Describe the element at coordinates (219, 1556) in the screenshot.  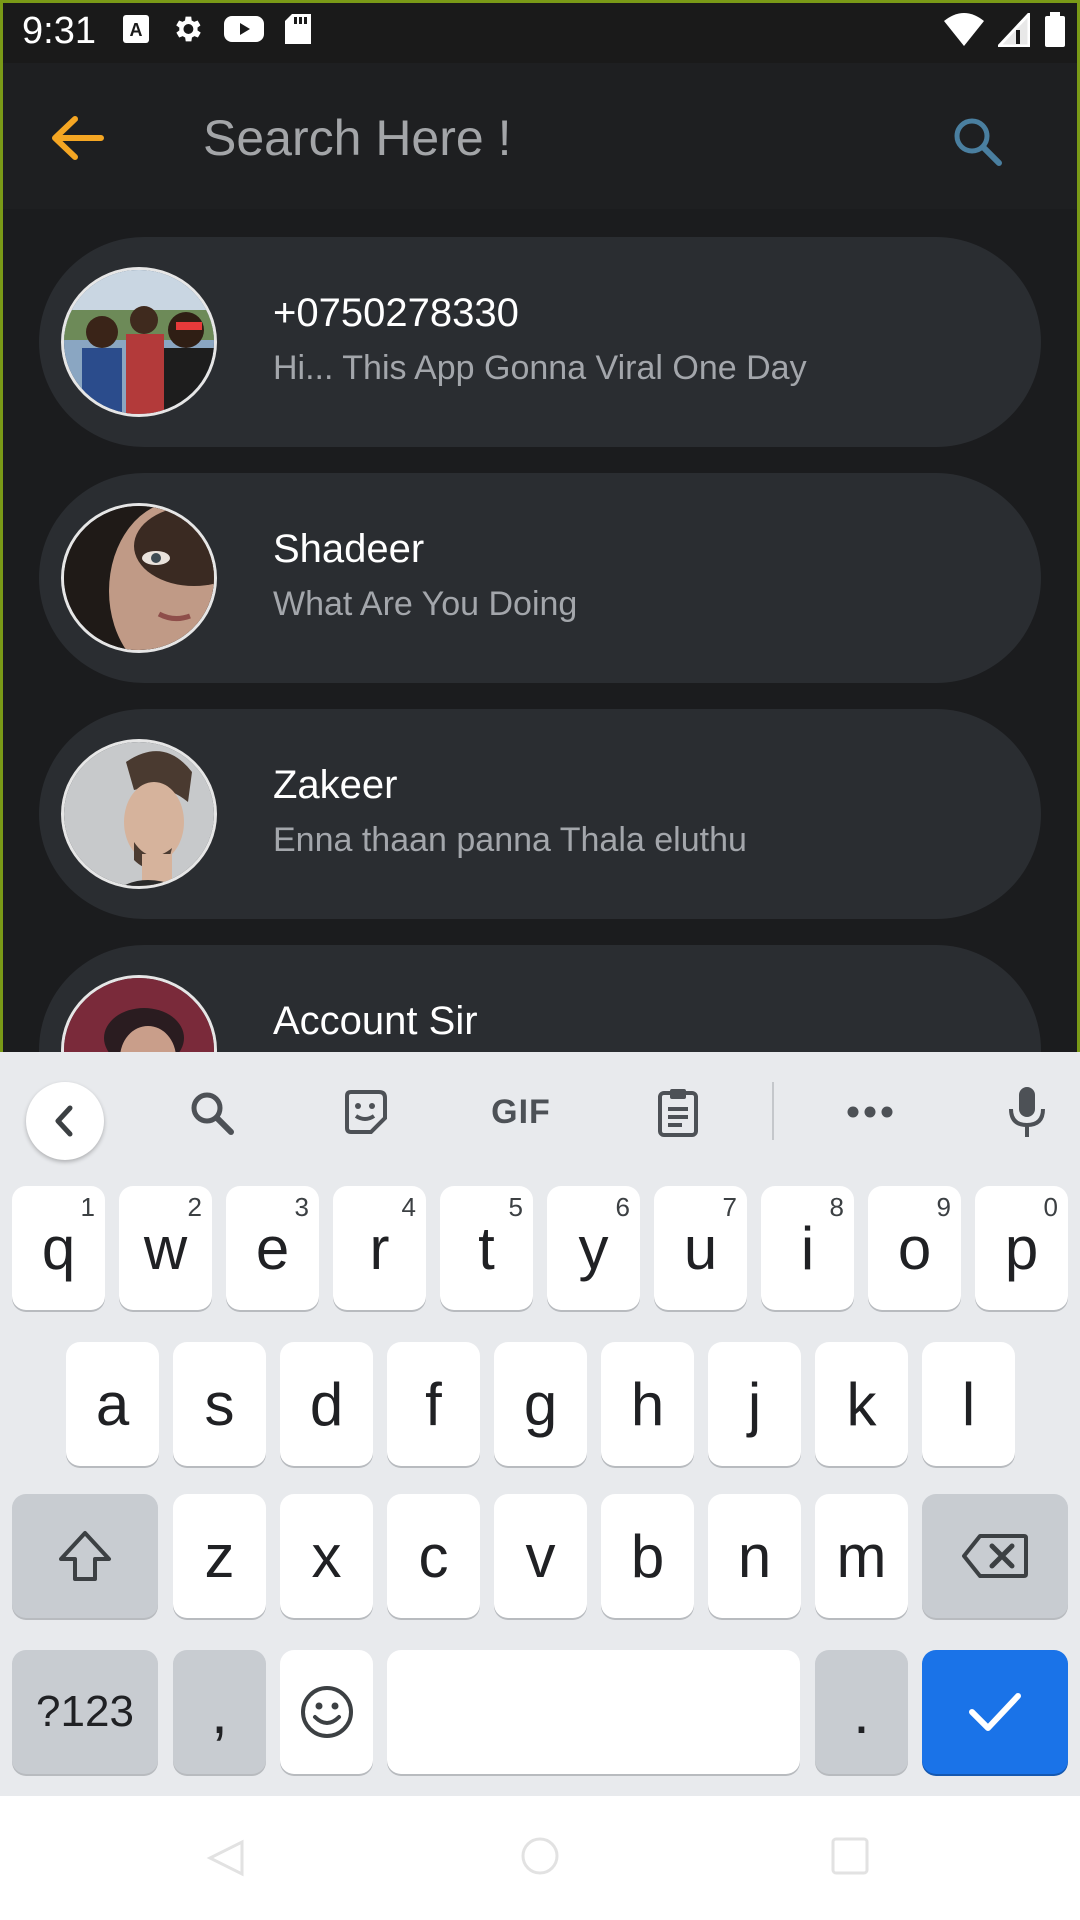
I see `key-z: z` at that location.